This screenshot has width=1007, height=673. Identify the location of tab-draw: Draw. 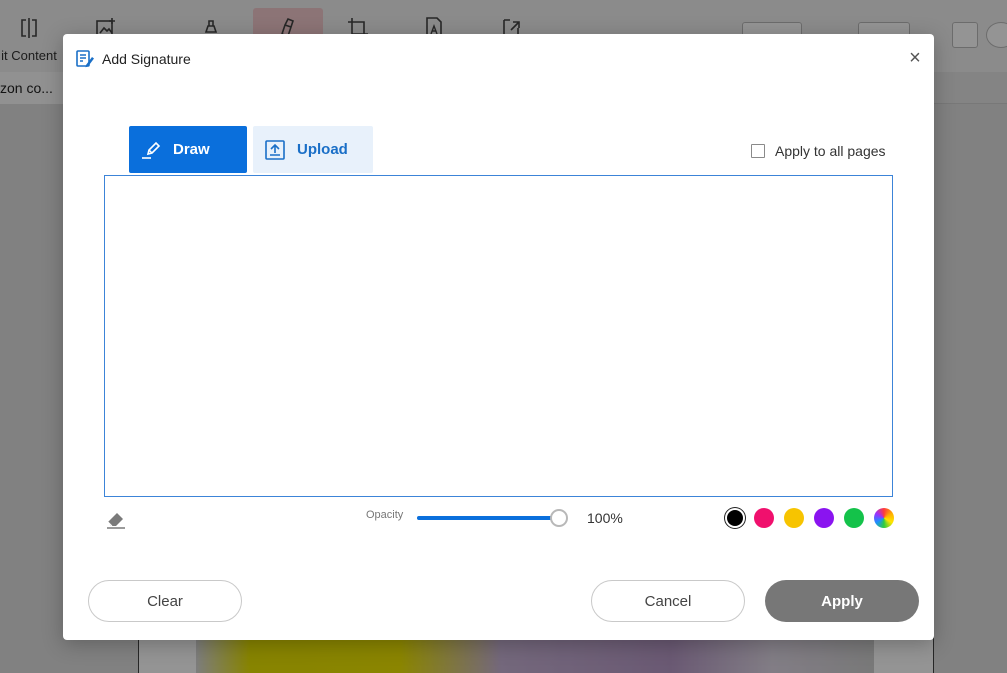
(188, 149).